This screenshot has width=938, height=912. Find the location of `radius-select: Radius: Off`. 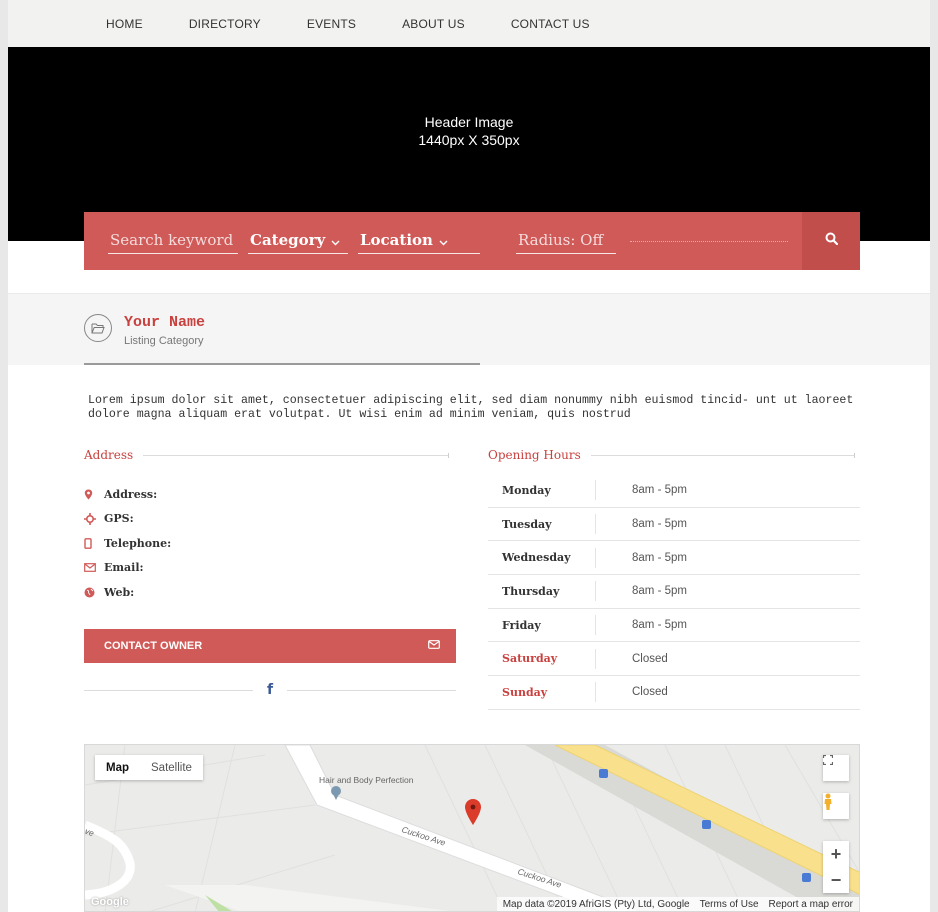

radius-select: Radius: Off is located at coordinates (566, 241).